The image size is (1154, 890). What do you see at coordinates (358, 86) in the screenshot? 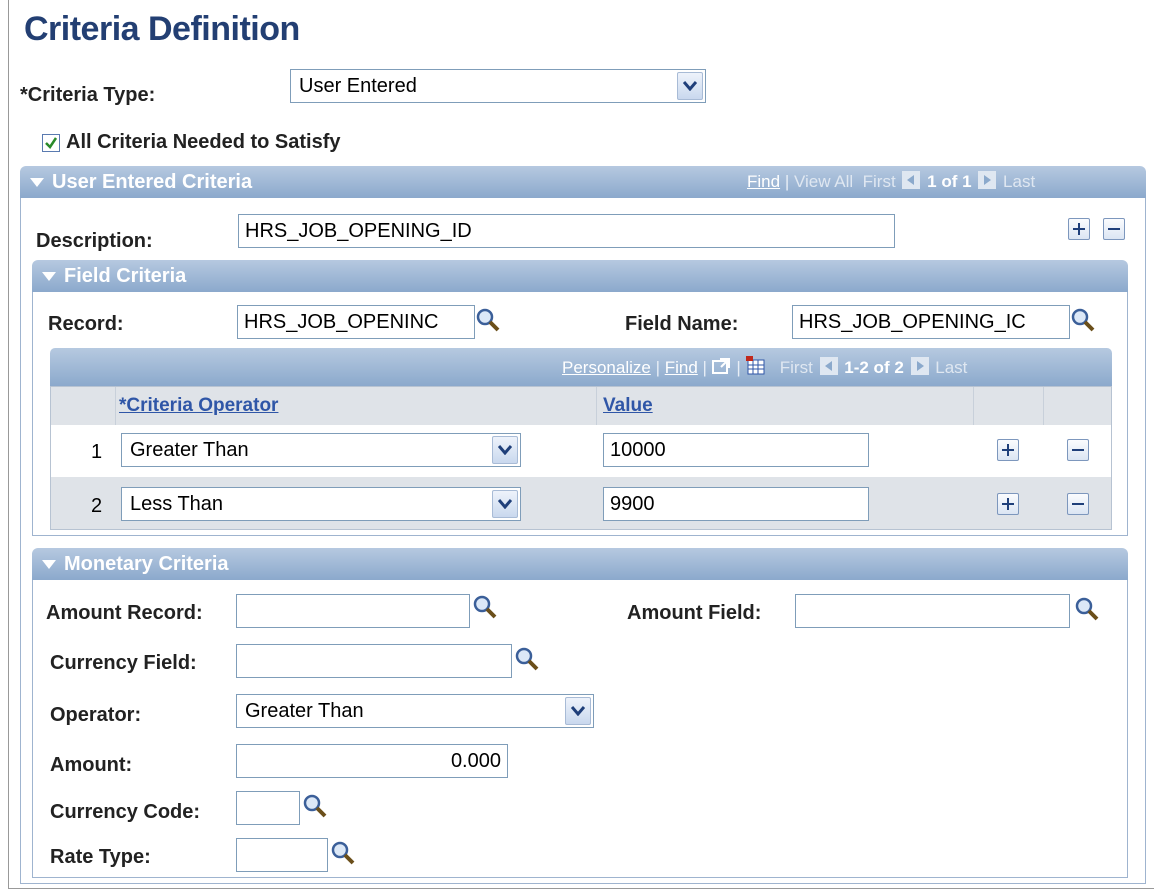
I see `criteria-type-value: User Entered` at bounding box center [358, 86].